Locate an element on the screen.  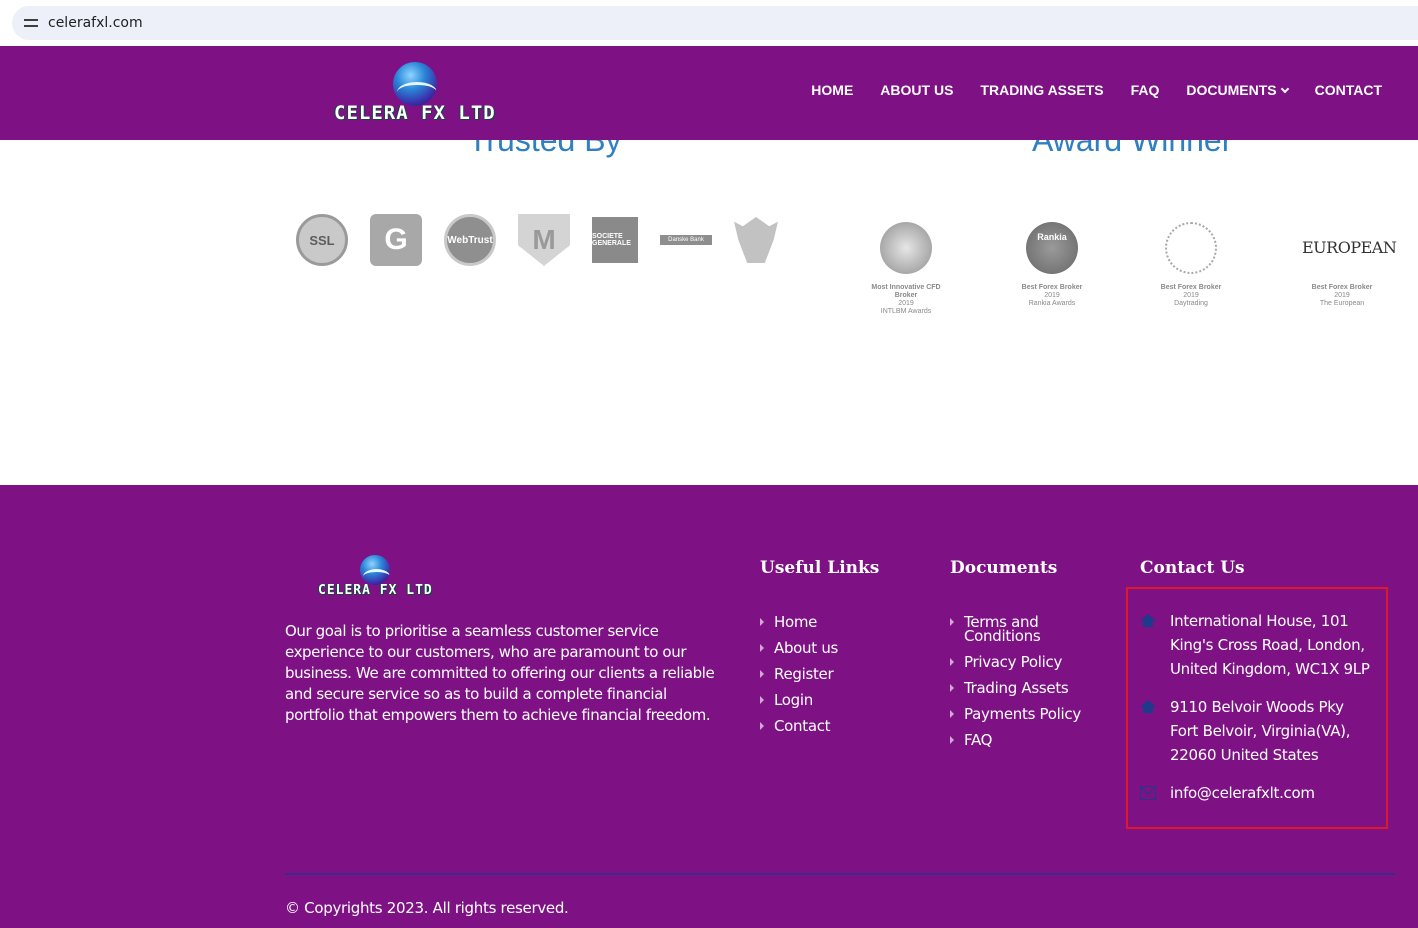
footer-link-contact: Contact is located at coordinates (799, 726).